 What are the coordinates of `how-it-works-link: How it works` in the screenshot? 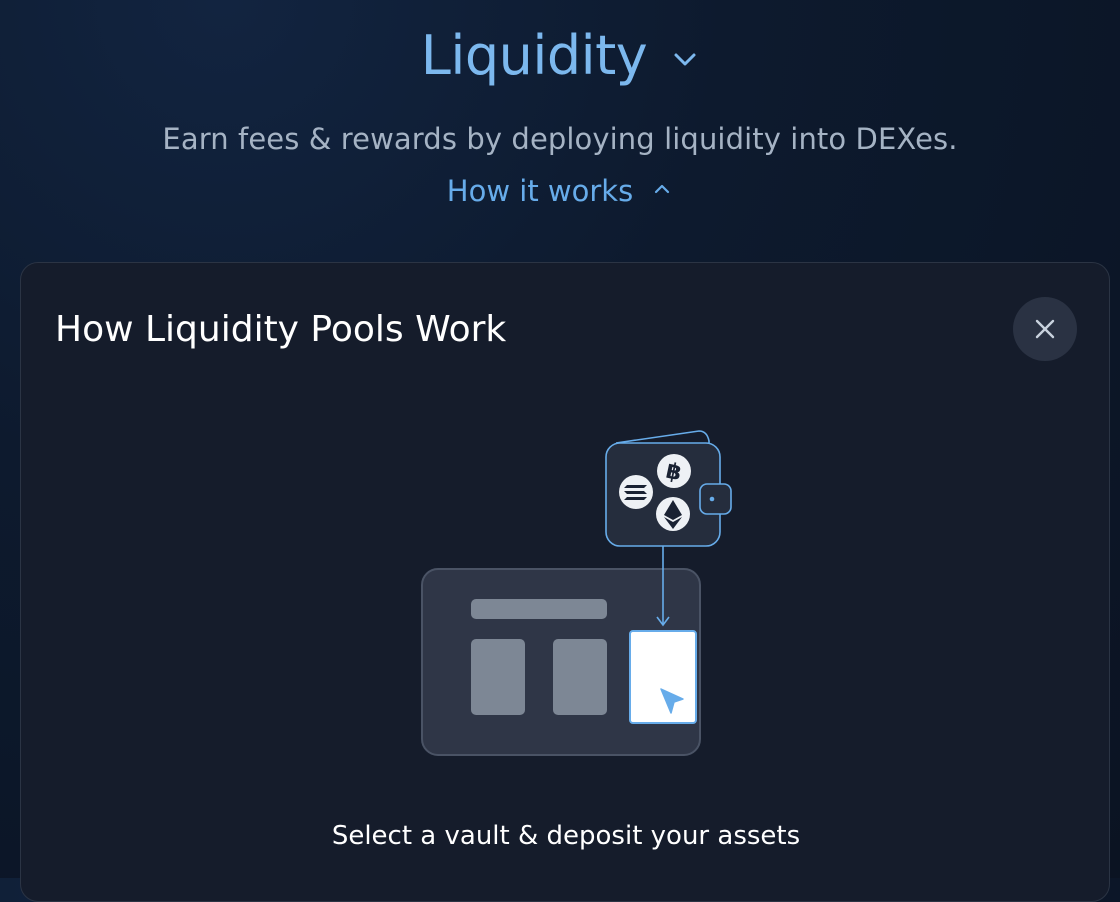 It's located at (540, 191).